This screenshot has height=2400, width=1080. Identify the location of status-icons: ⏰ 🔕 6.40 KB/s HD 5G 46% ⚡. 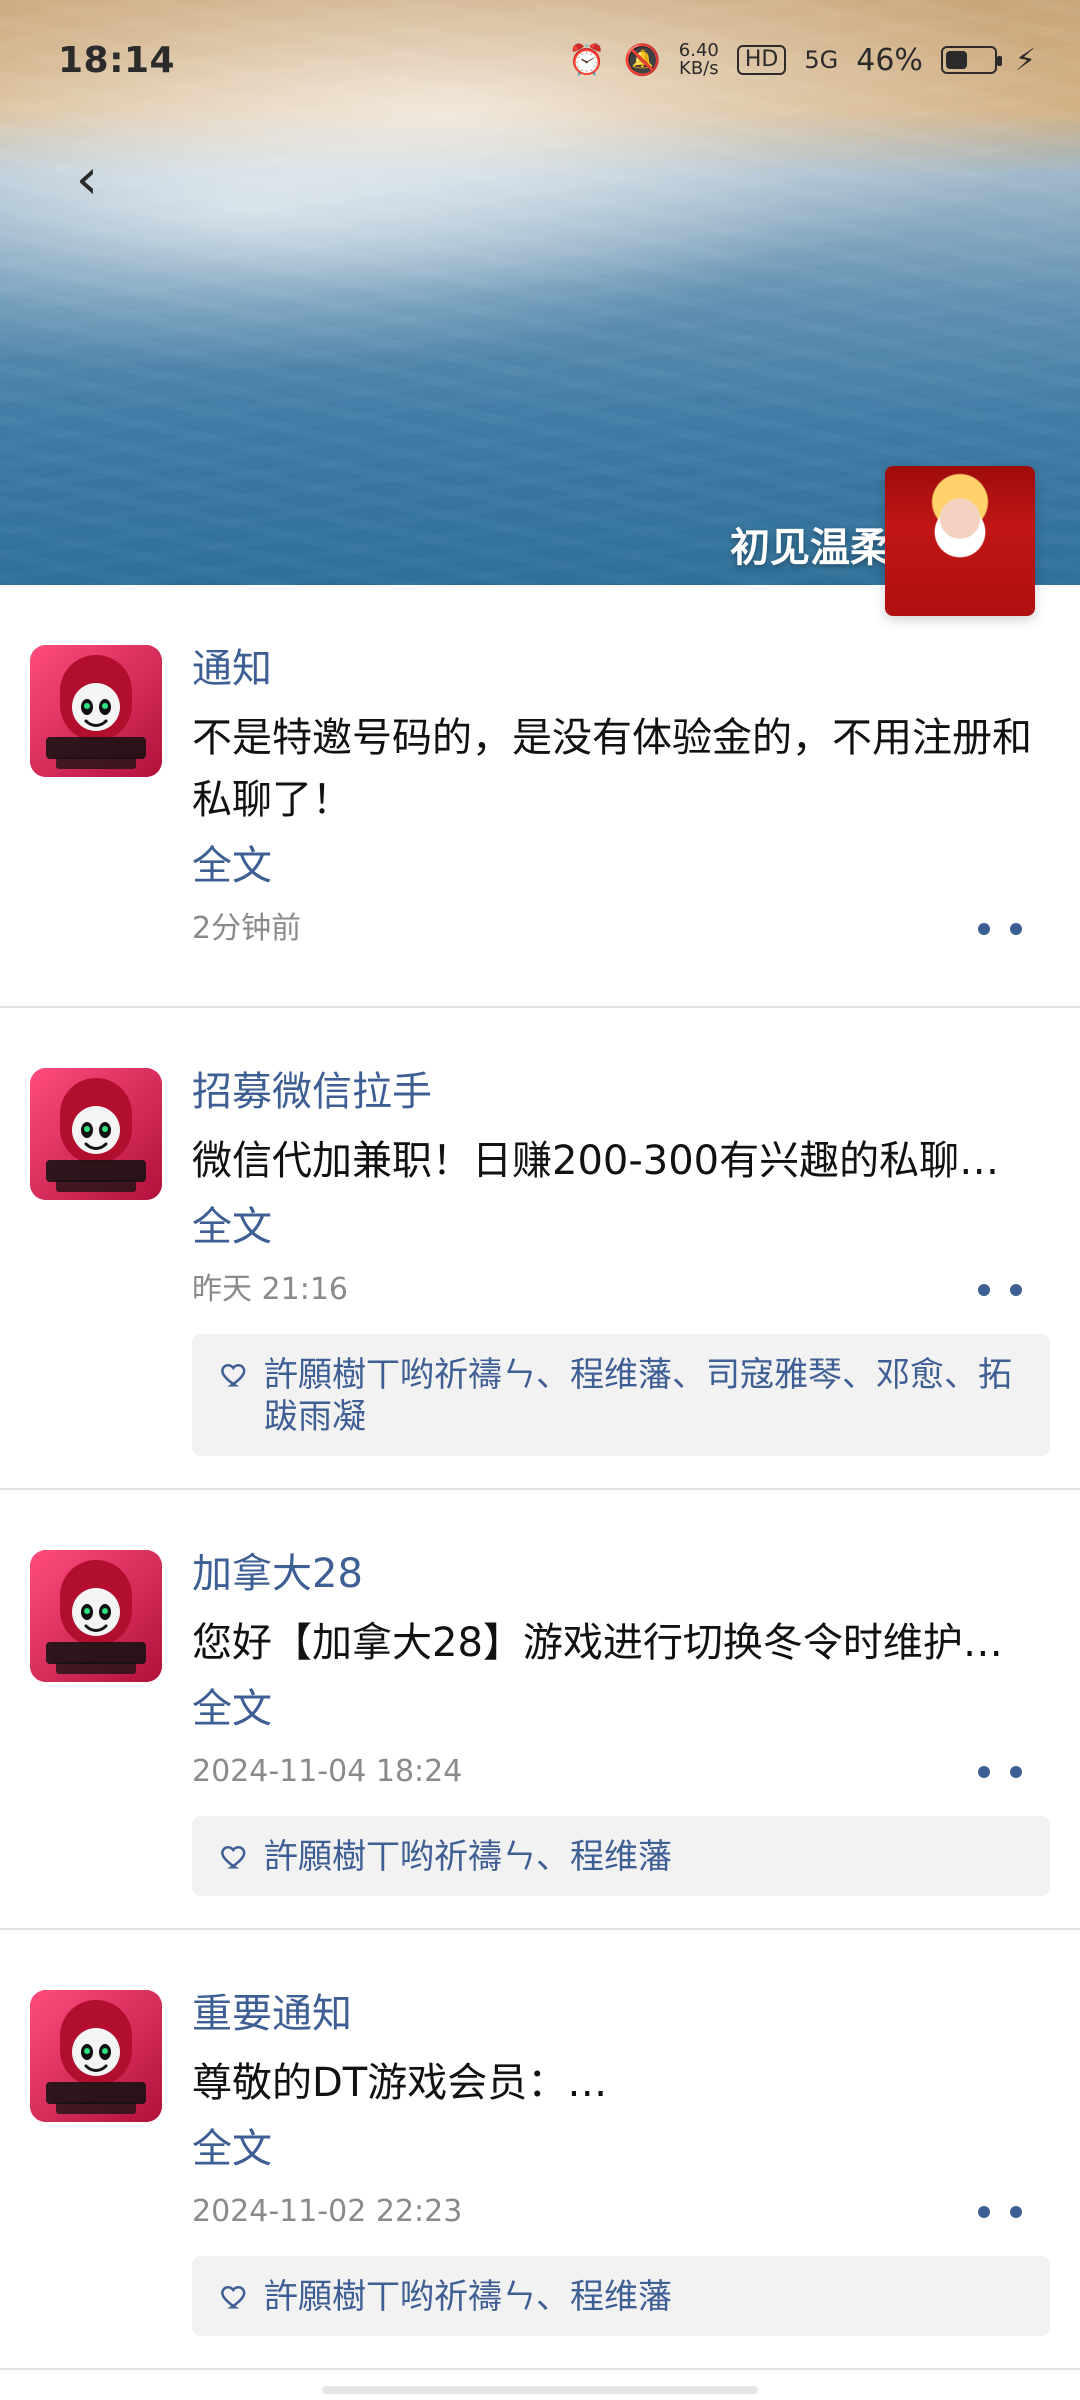
(802, 60).